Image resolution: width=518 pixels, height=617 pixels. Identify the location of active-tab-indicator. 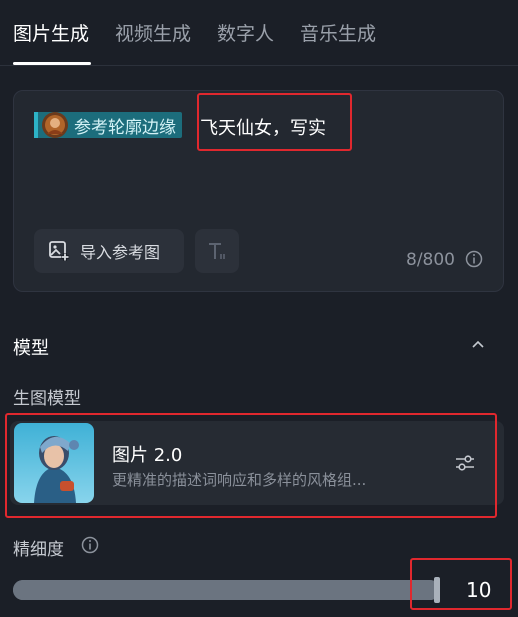
(52, 63).